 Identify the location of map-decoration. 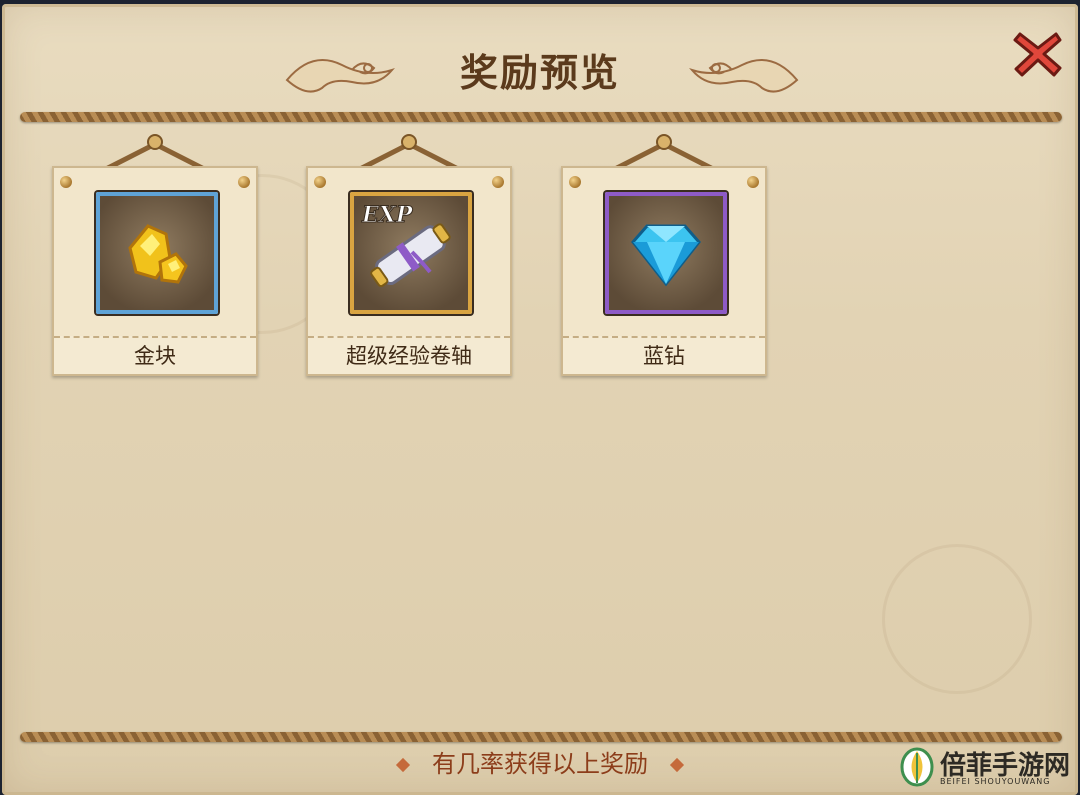
(957, 619).